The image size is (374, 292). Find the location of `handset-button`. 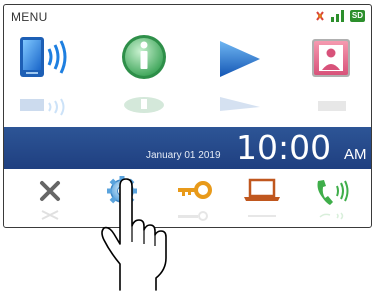

handset-button is located at coordinates (332, 200).